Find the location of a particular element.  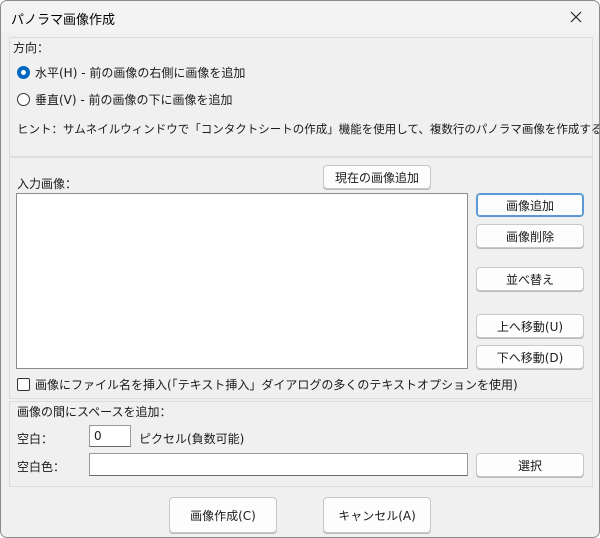

input-images-label: 入力画像： is located at coordinates (47, 184).